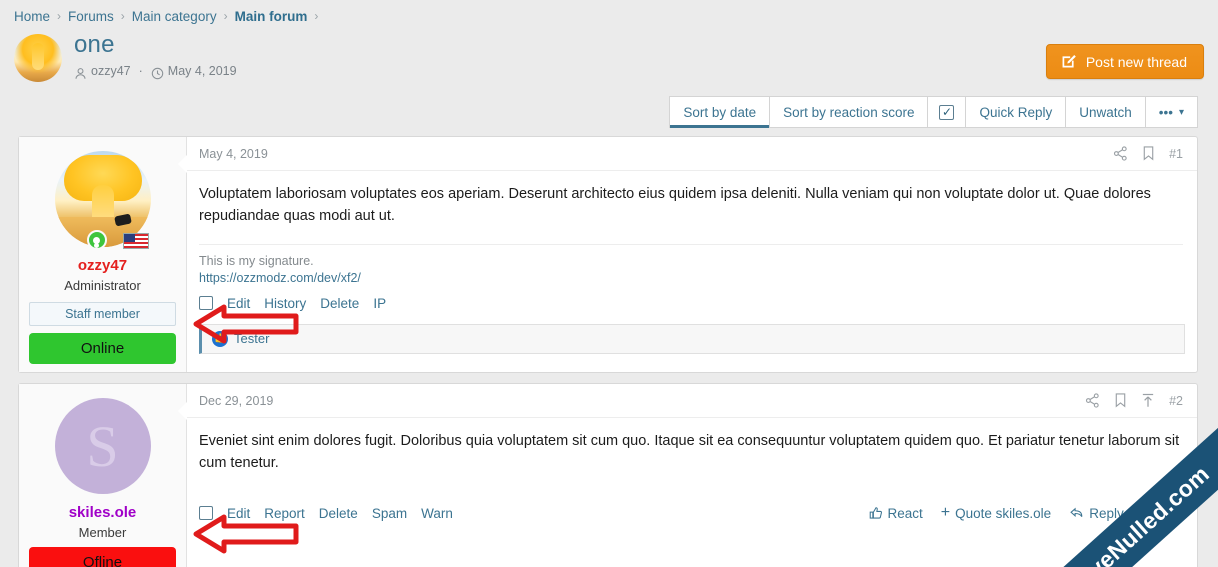 This screenshot has width=1218, height=567. I want to click on post-1-delete-link: Delete, so click(339, 303).